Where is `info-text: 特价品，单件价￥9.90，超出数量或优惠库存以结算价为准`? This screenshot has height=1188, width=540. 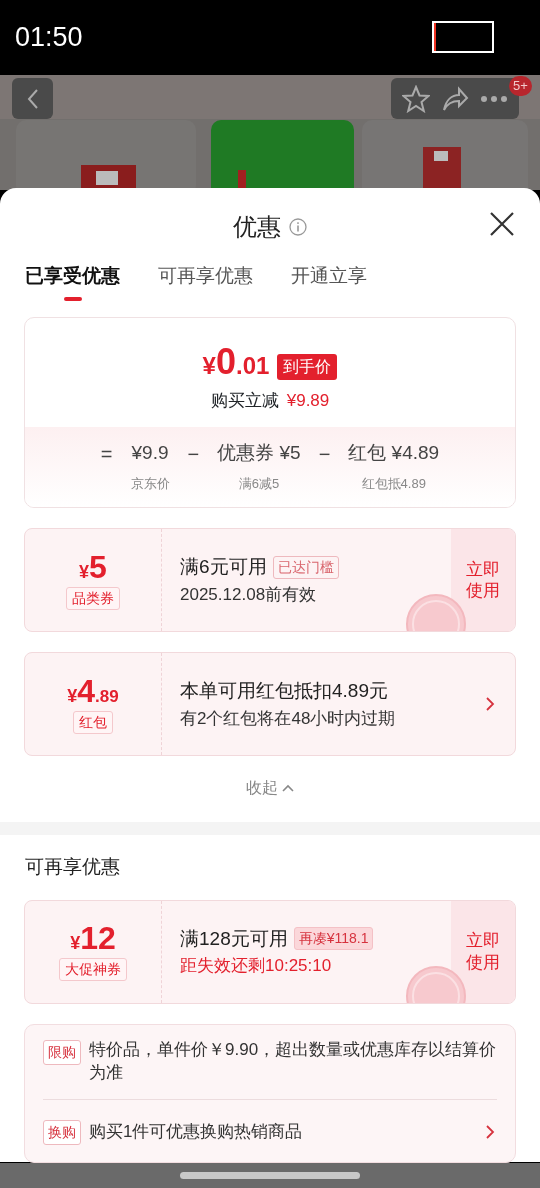
info-text: 特价品，单件价￥9.90，超出数量或优惠库存以结算价为准 is located at coordinates (293, 1061).